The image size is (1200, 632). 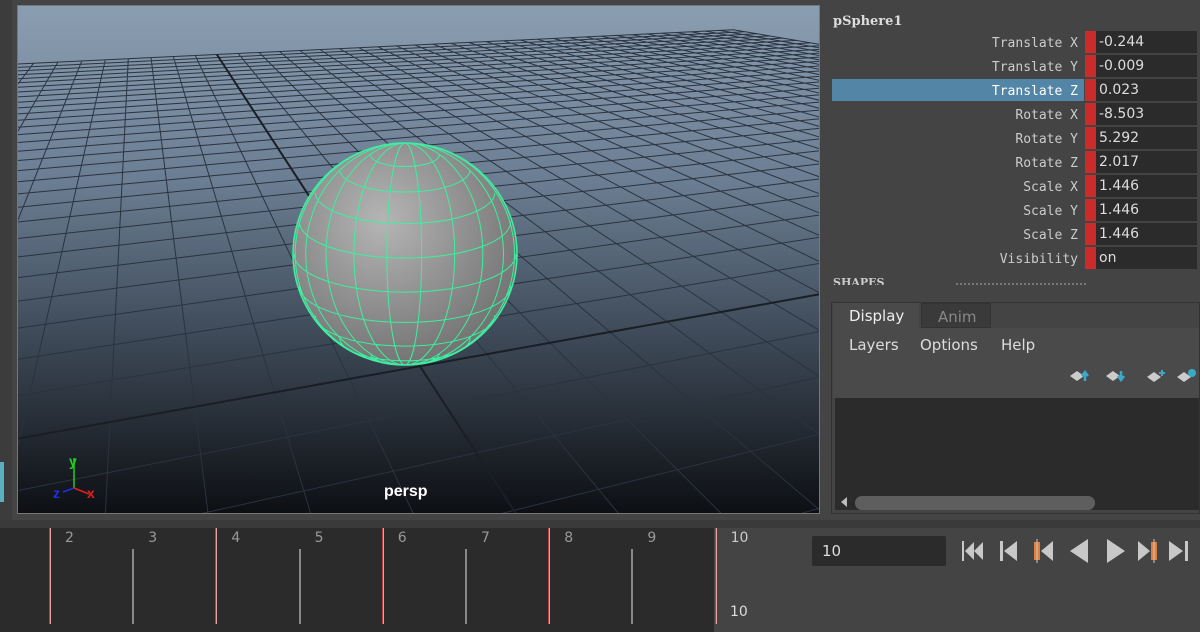 I want to click on channel-label: Rotate Y, so click(x=958, y=138).